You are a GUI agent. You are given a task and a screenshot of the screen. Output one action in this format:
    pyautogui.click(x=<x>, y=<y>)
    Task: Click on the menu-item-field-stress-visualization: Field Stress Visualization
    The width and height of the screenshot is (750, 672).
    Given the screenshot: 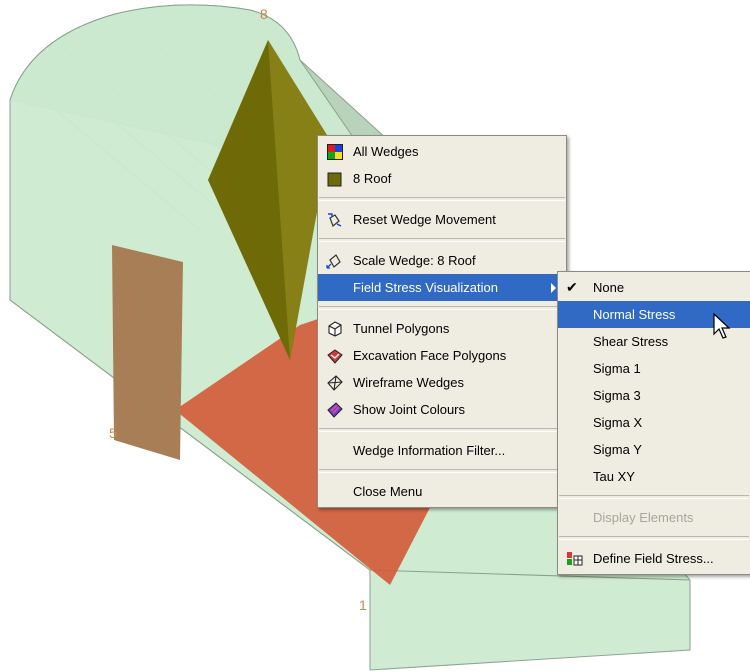 What is the action you would take?
    pyautogui.click(x=442, y=287)
    